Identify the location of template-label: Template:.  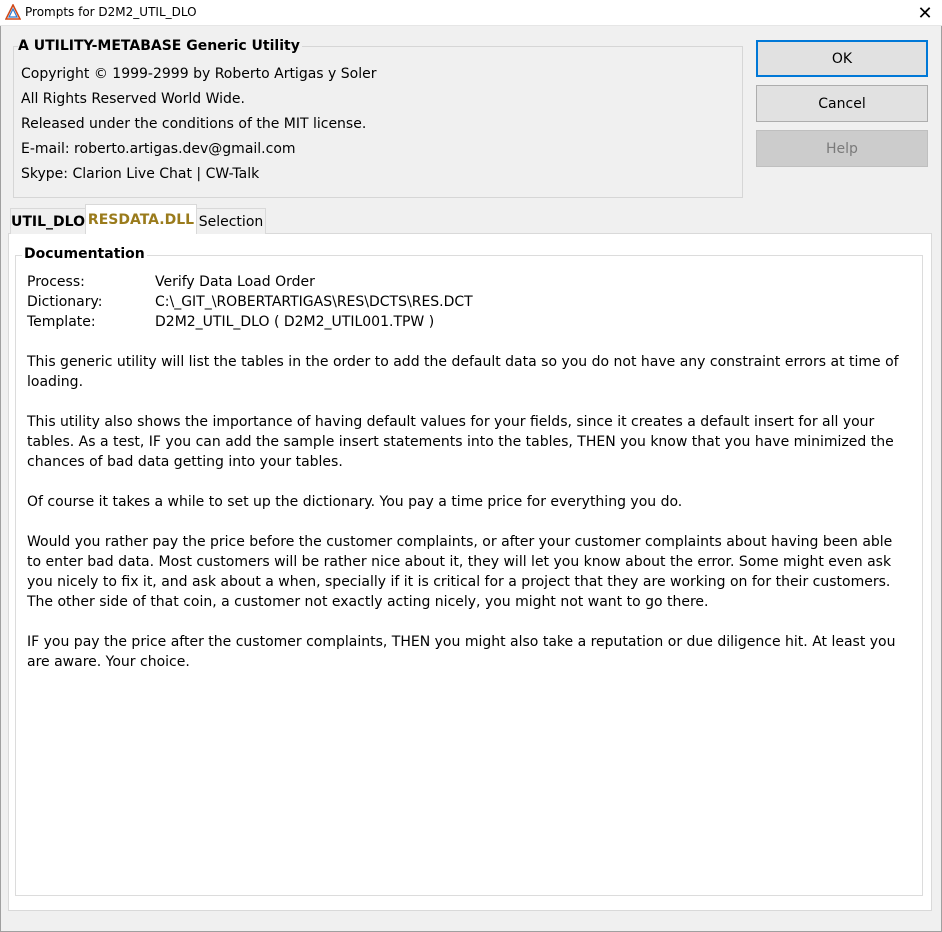
(61, 322).